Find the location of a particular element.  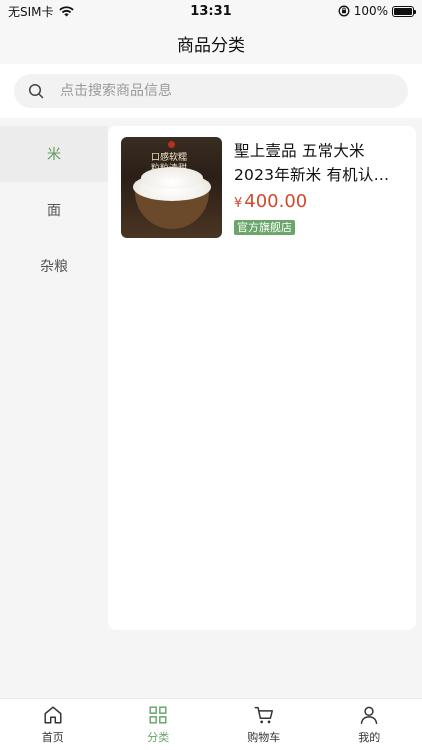

status-bar: 无SIM卡 13:31 100% is located at coordinates (211, 11).